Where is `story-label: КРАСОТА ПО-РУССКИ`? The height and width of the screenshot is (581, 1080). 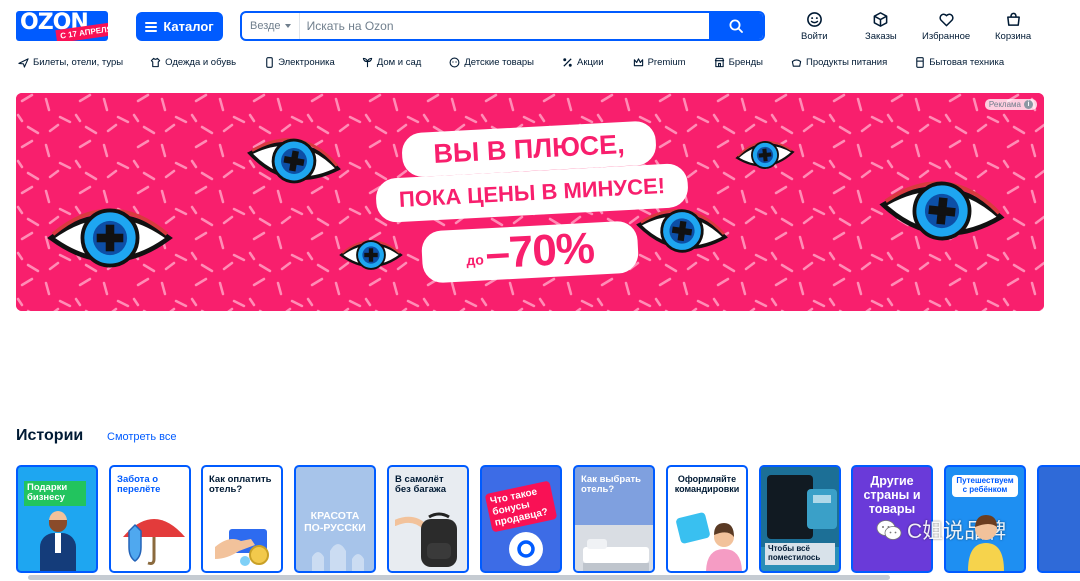 story-label: КРАСОТА ПО-РУССКИ is located at coordinates (335, 522).